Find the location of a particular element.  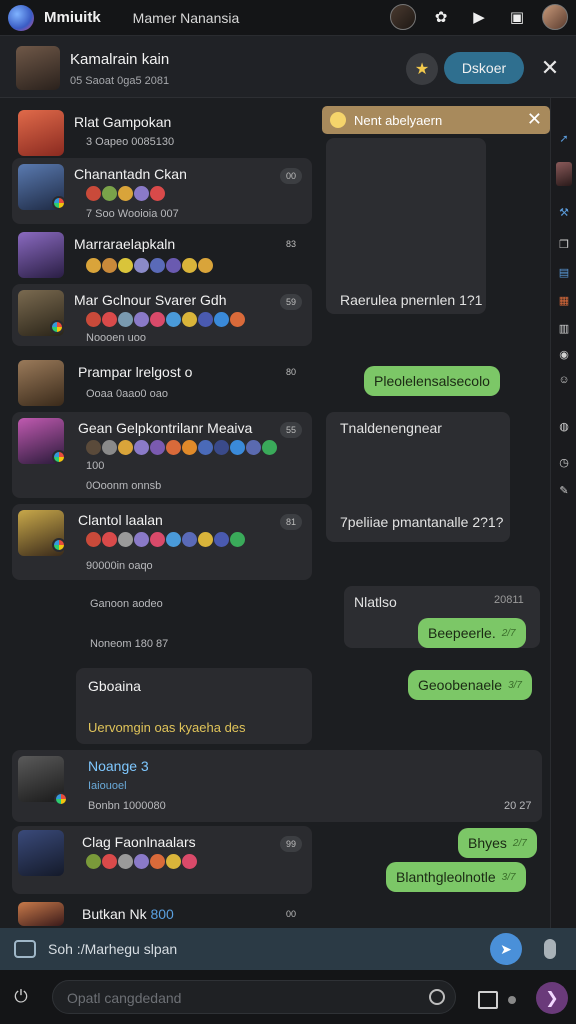

composer-text: Soh :/Marhegu slpan is located at coordinates (112, 949).